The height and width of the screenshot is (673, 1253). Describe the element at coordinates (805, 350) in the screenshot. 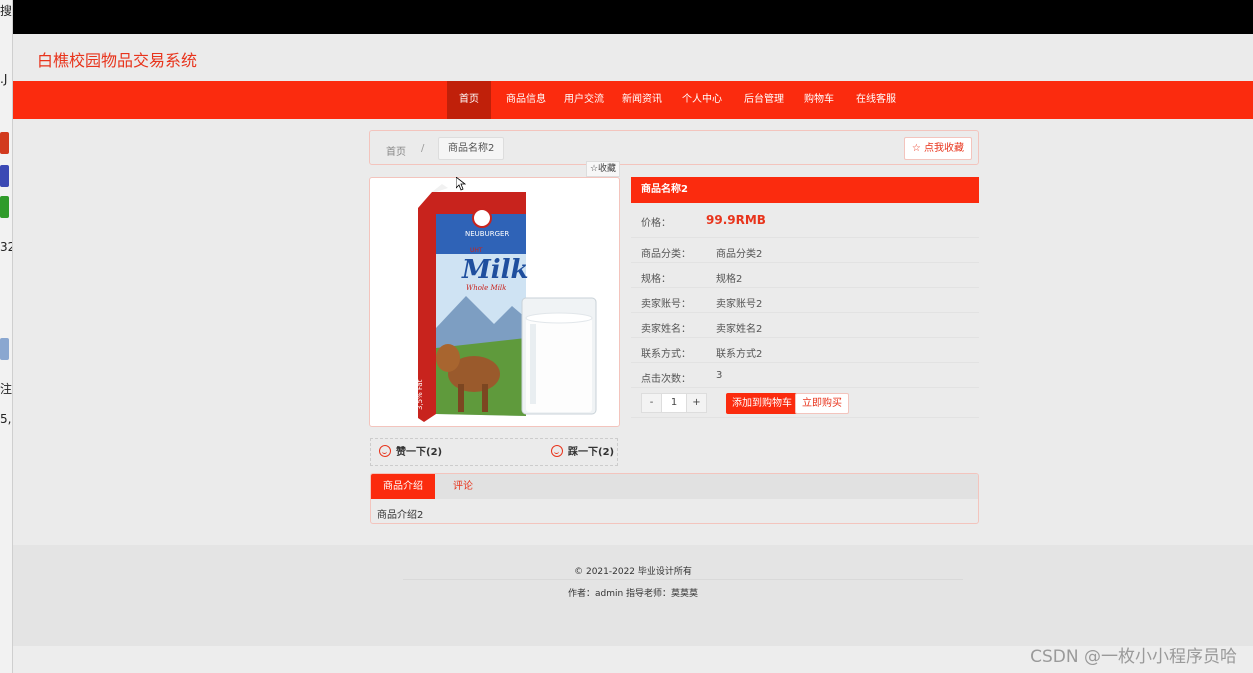

I see `field-row: 联系方式： 联系方式2` at that location.